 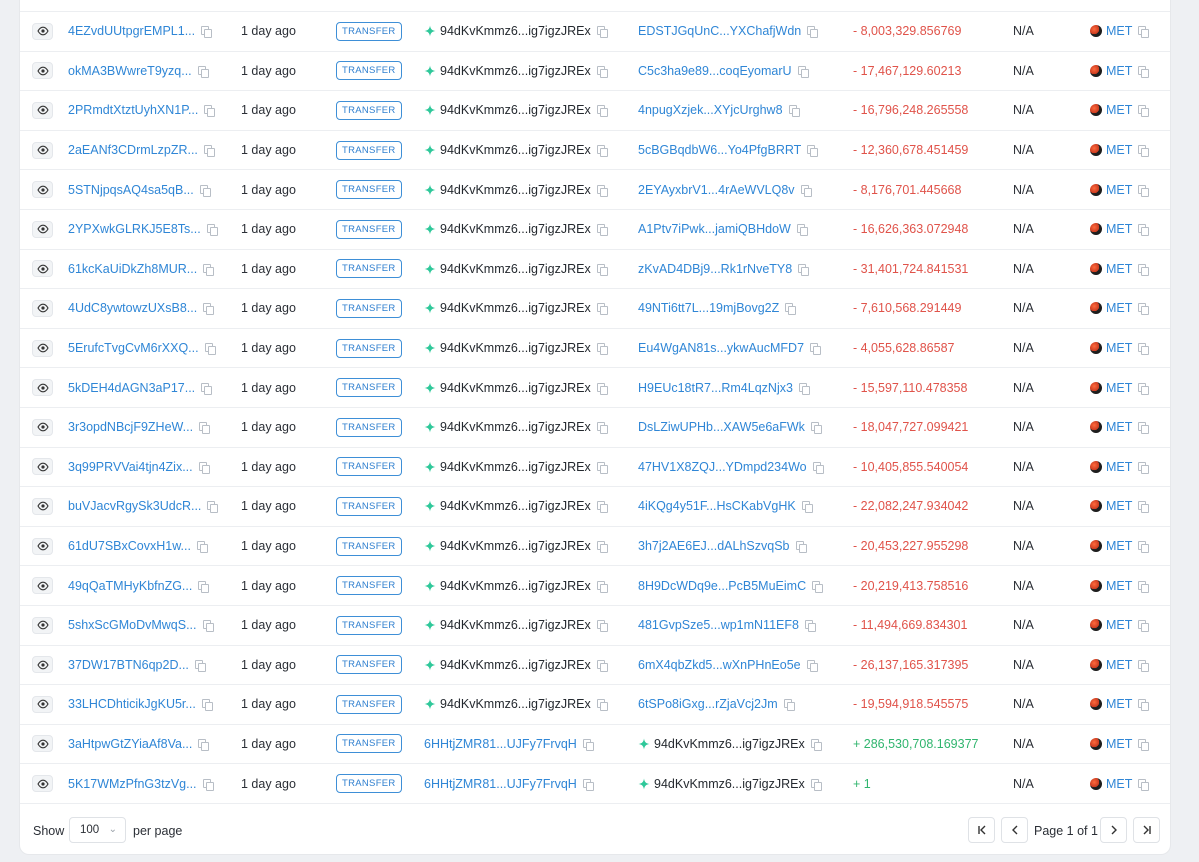 I want to click on to-address: 6mX4qbZkd5...wXnPHnEo5e, so click(x=719, y=665).